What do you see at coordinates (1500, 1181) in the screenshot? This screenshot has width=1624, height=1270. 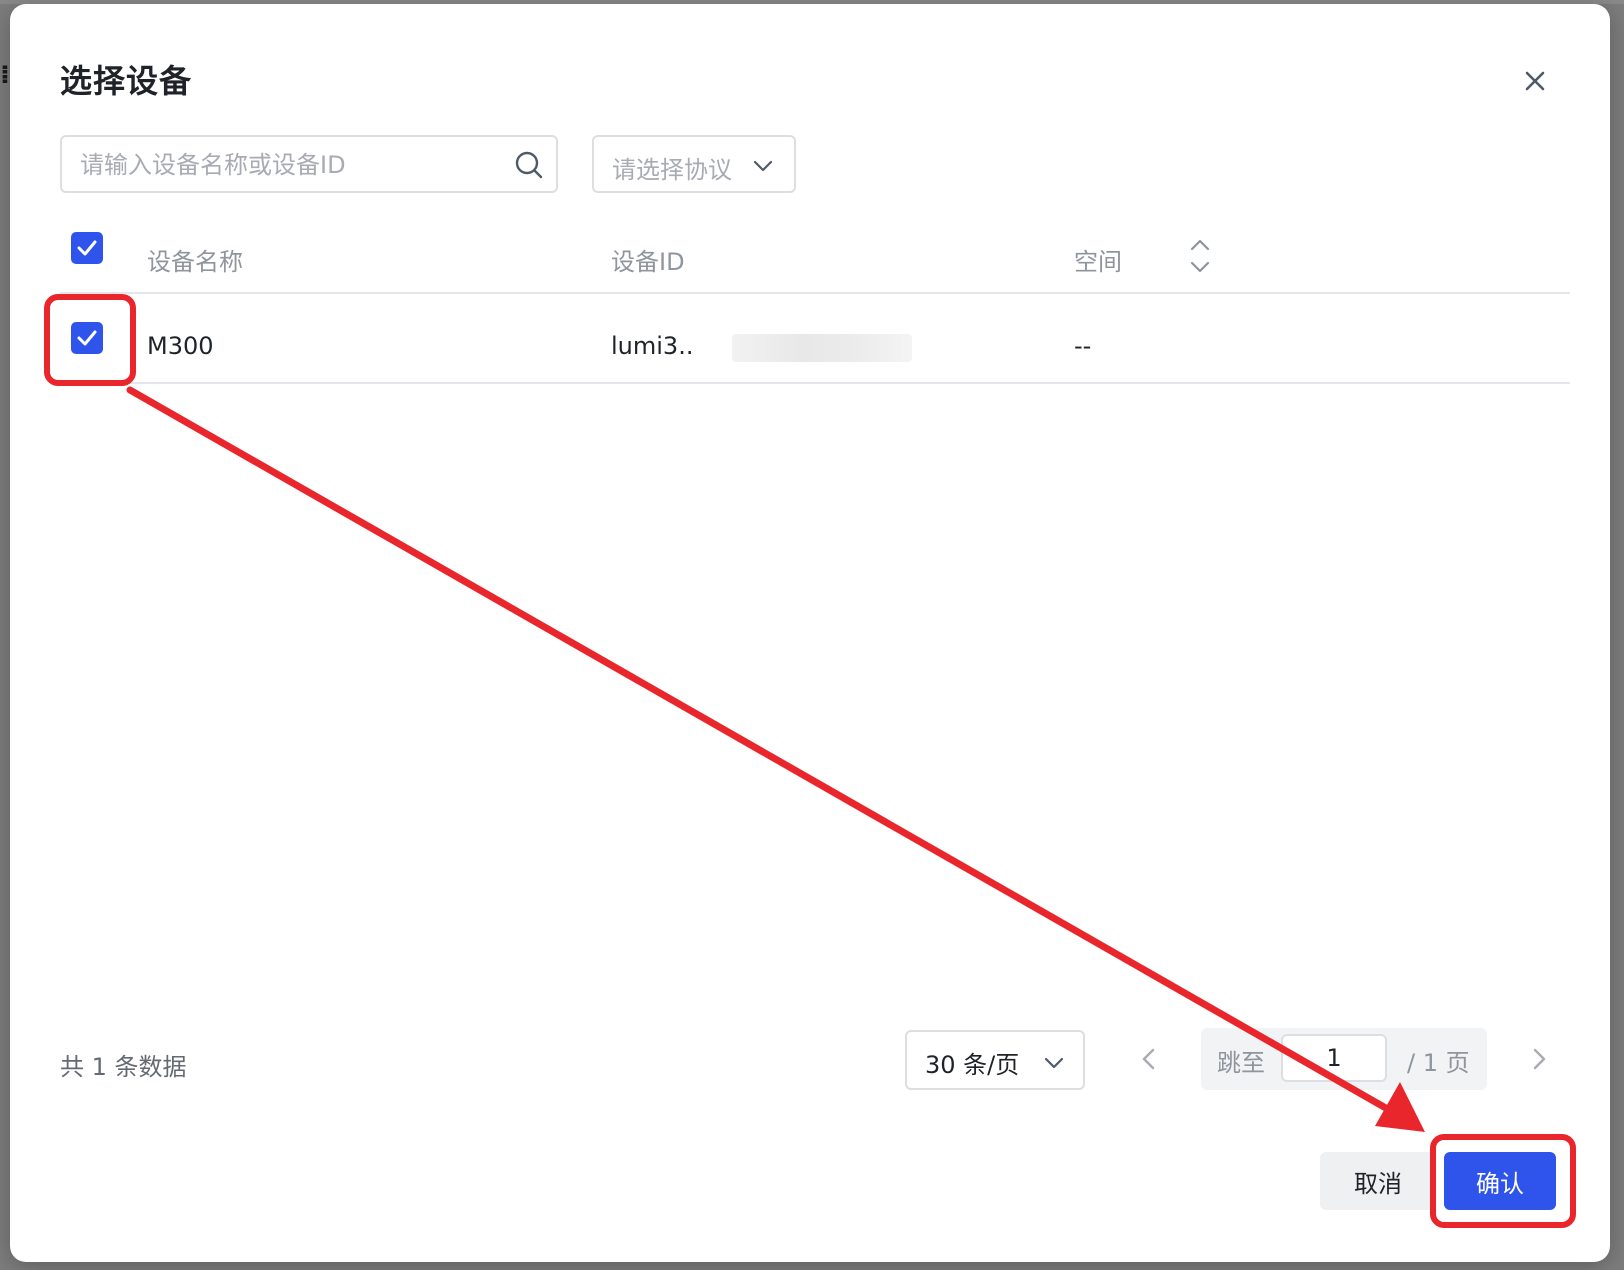 I see `confirm-button: 确认` at bounding box center [1500, 1181].